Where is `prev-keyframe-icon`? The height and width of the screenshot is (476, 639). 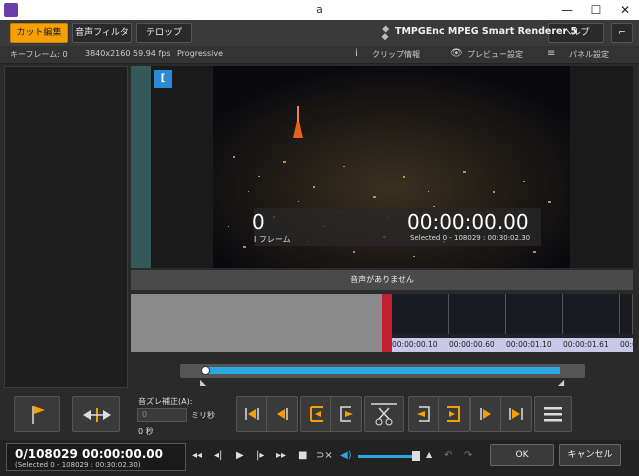
prev-keyframe-icon is located at coordinates (252, 414).